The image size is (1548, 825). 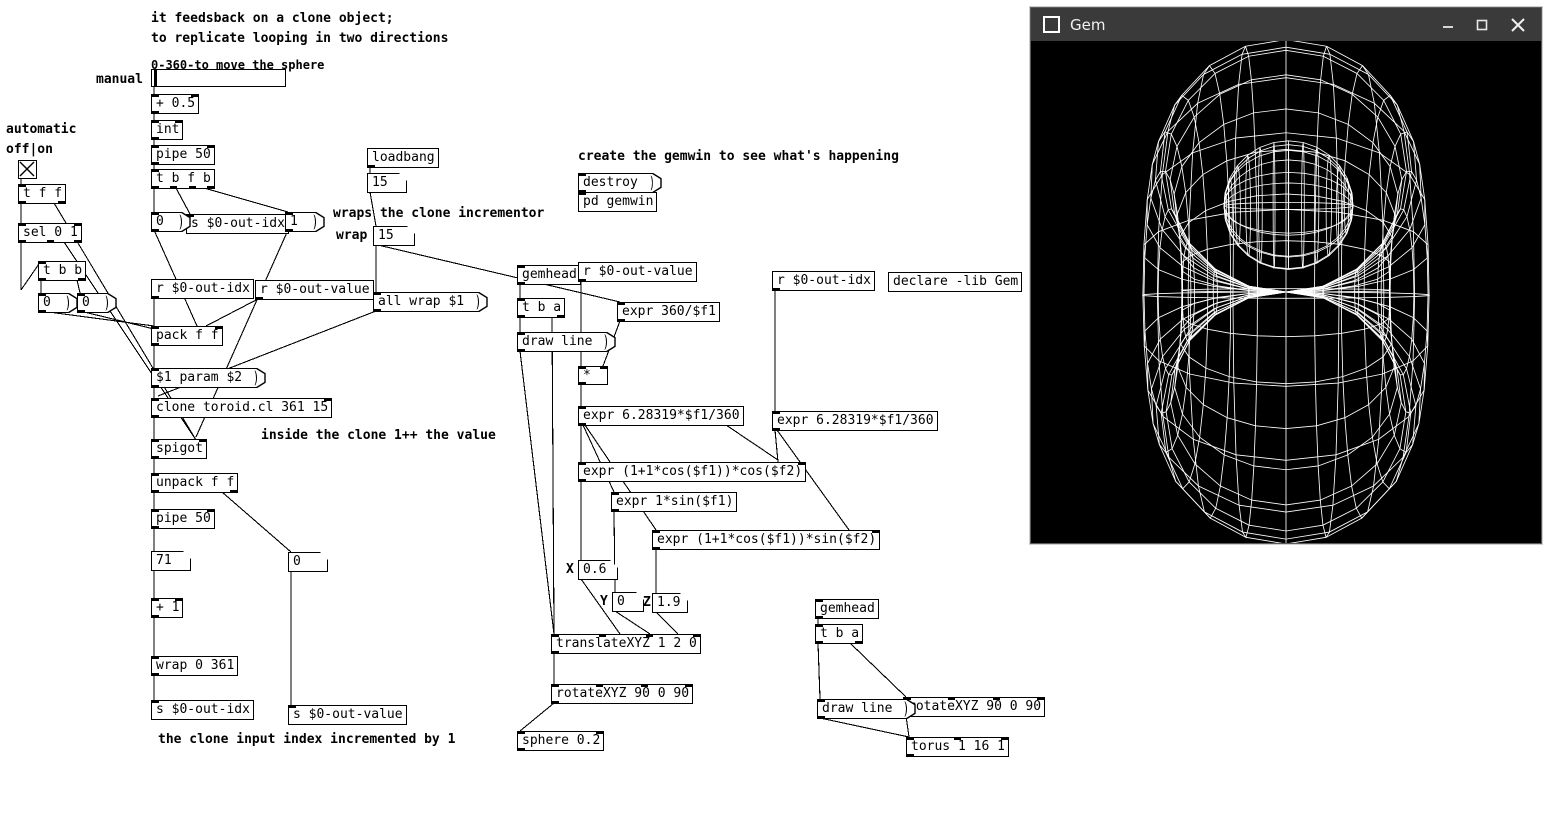 I want to click on toggle-automatic, so click(x=27, y=169).